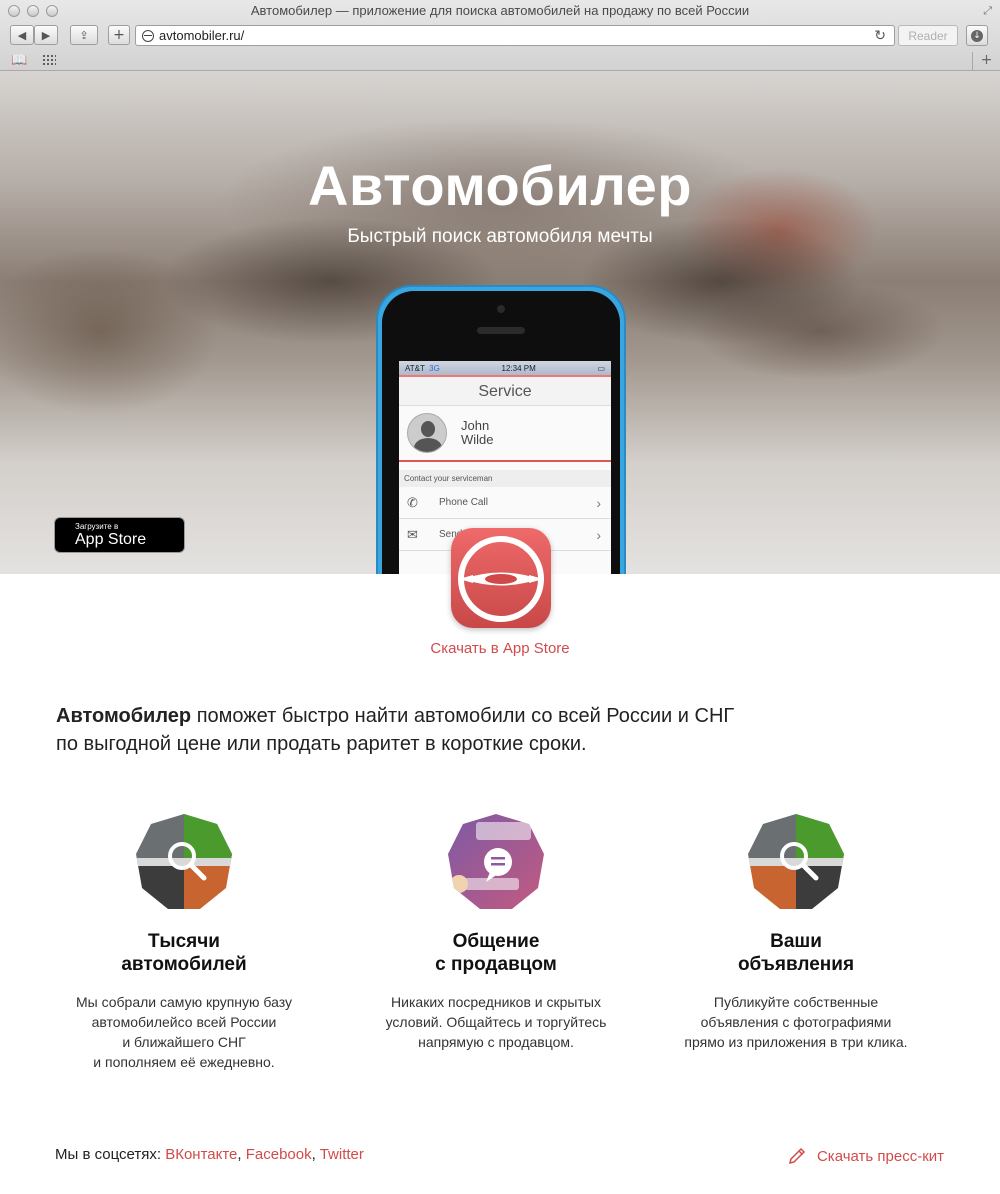 The height and width of the screenshot is (1194, 1000). I want to click on badge-big-text: App Store, so click(111, 539).